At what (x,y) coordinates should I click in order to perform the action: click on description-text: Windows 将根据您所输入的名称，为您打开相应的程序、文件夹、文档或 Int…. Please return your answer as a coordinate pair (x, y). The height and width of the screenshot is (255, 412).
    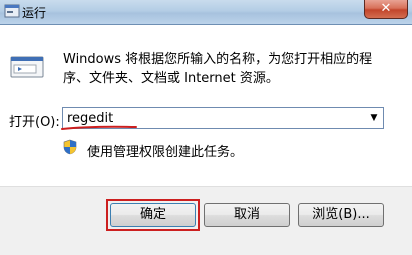
    Looking at the image, I should click on (218, 69).